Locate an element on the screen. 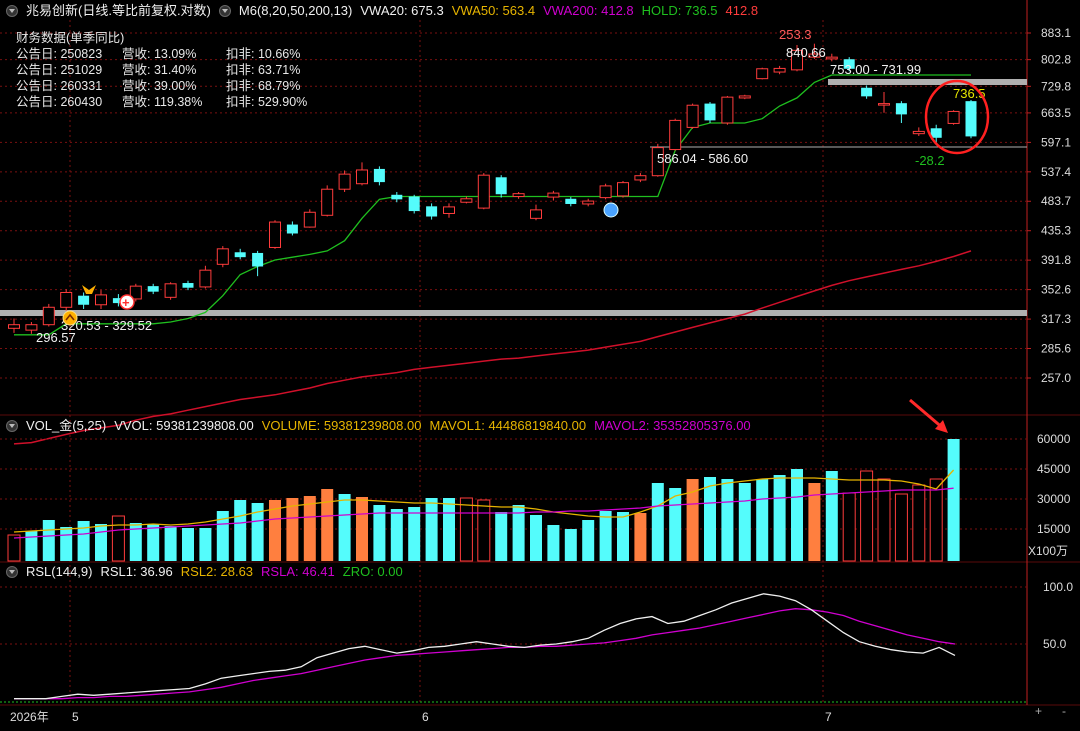 The image size is (1080, 731). mavol2-label: MAVOL2: 35352805376.00 is located at coordinates (672, 425).